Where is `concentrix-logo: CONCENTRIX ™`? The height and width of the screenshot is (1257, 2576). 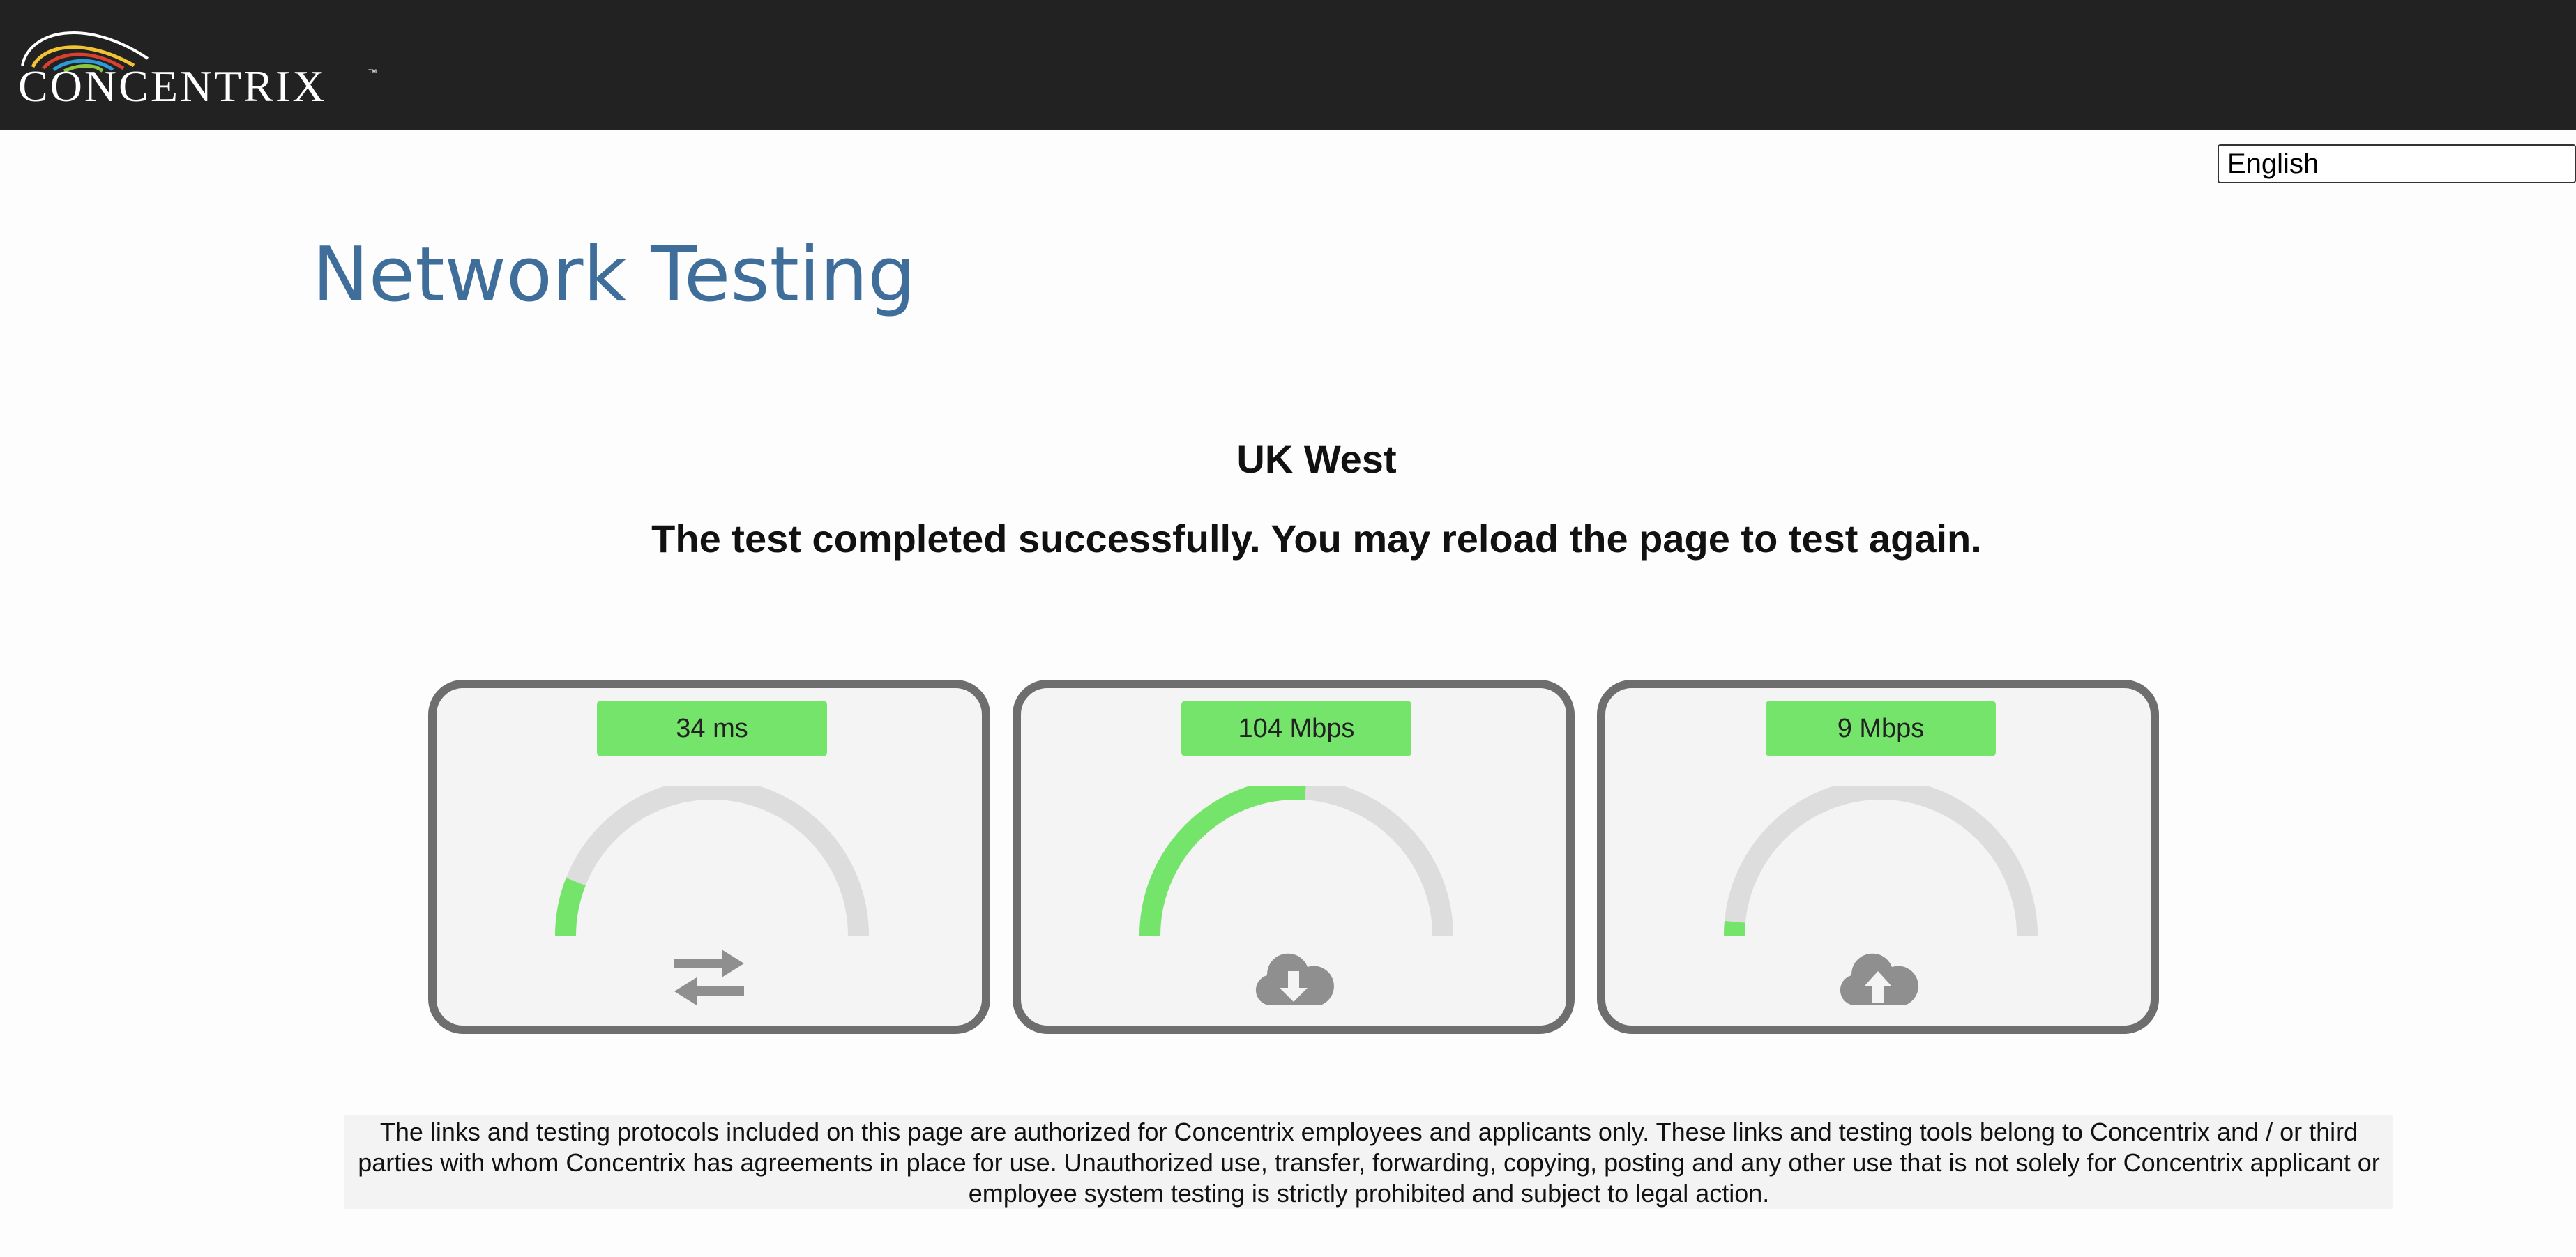
concentrix-logo: CONCENTRIX ™ is located at coordinates (196, 64).